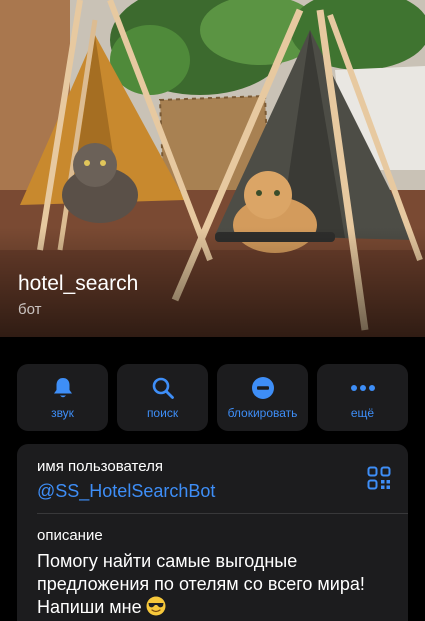  I want to click on username-link: @SS_HotelSearchBot, so click(126, 491).